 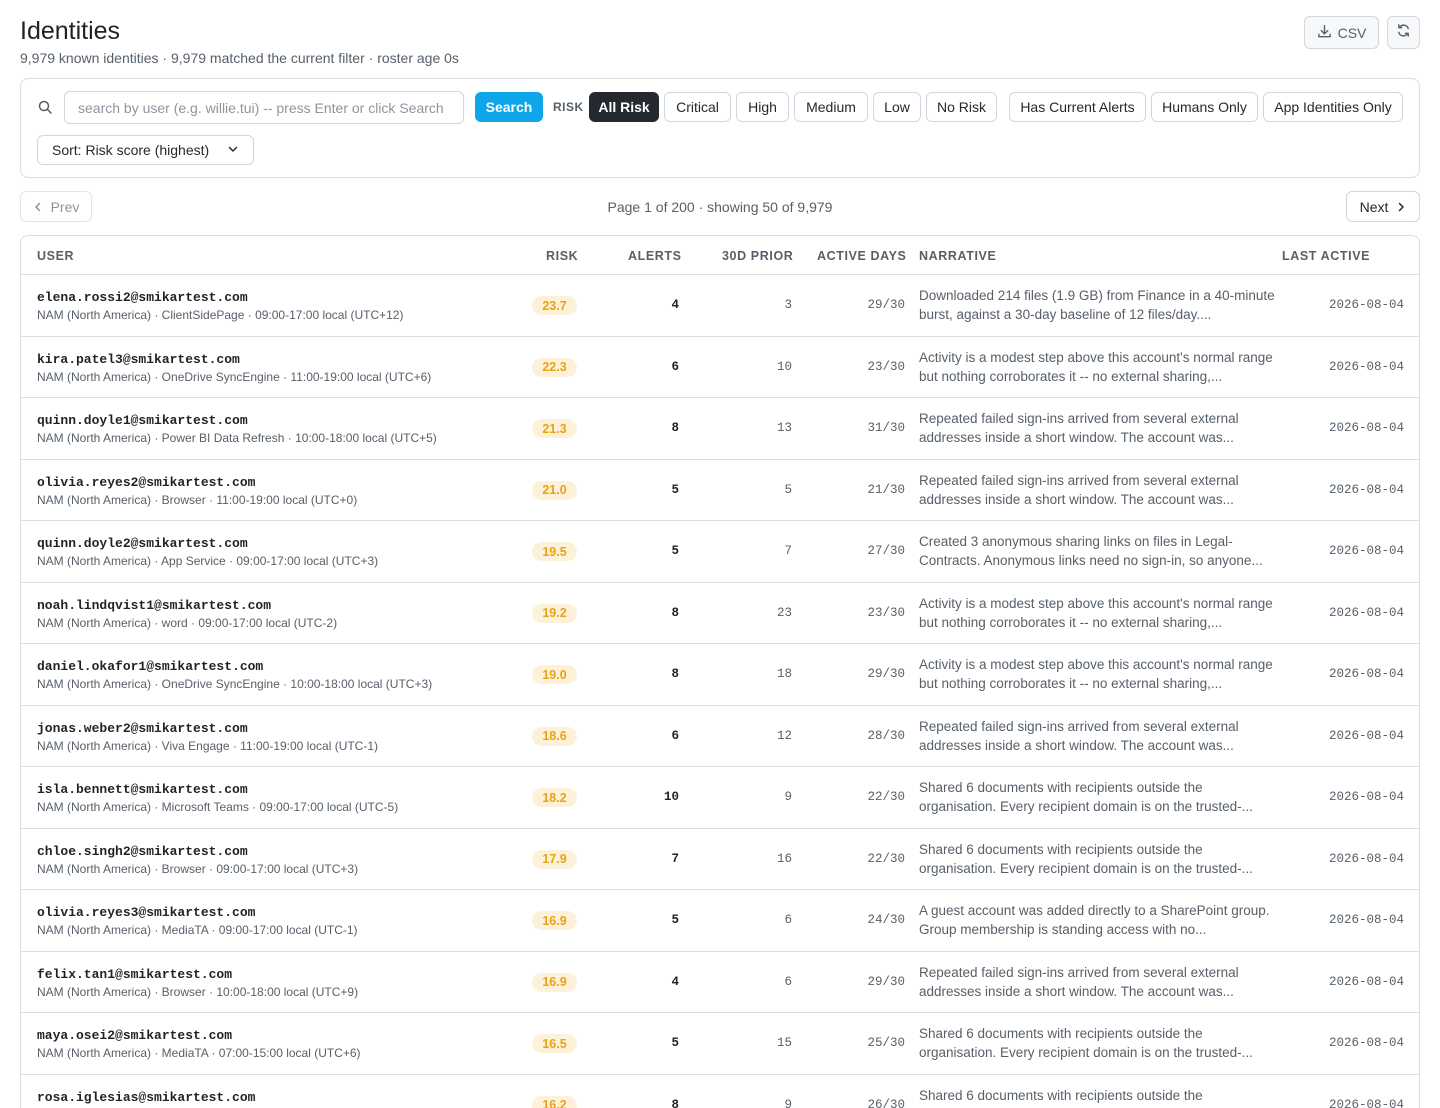 I want to click on risk-score-badge: 19.2, so click(x=554, y=613).